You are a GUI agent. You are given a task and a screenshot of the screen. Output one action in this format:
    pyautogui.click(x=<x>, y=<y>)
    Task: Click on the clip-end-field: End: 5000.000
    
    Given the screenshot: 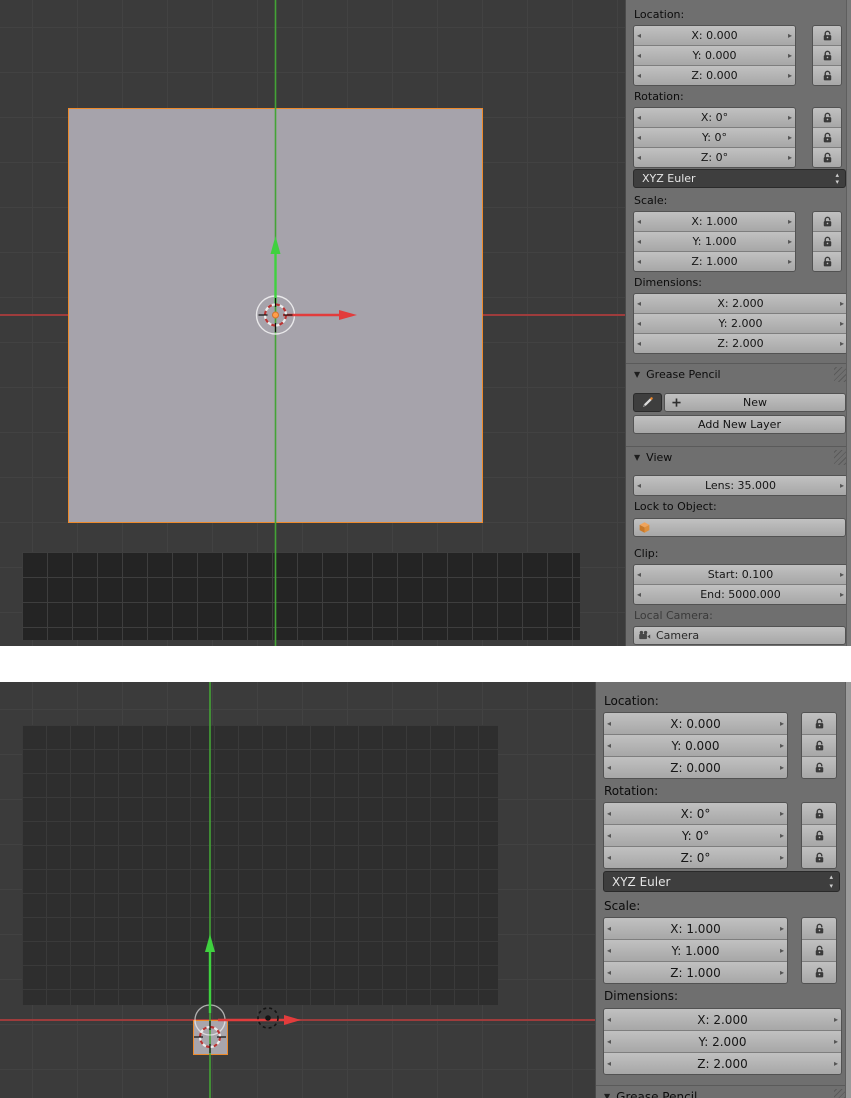 What is the action you would take?
    pyautogui.click(x=740, y=594)
    